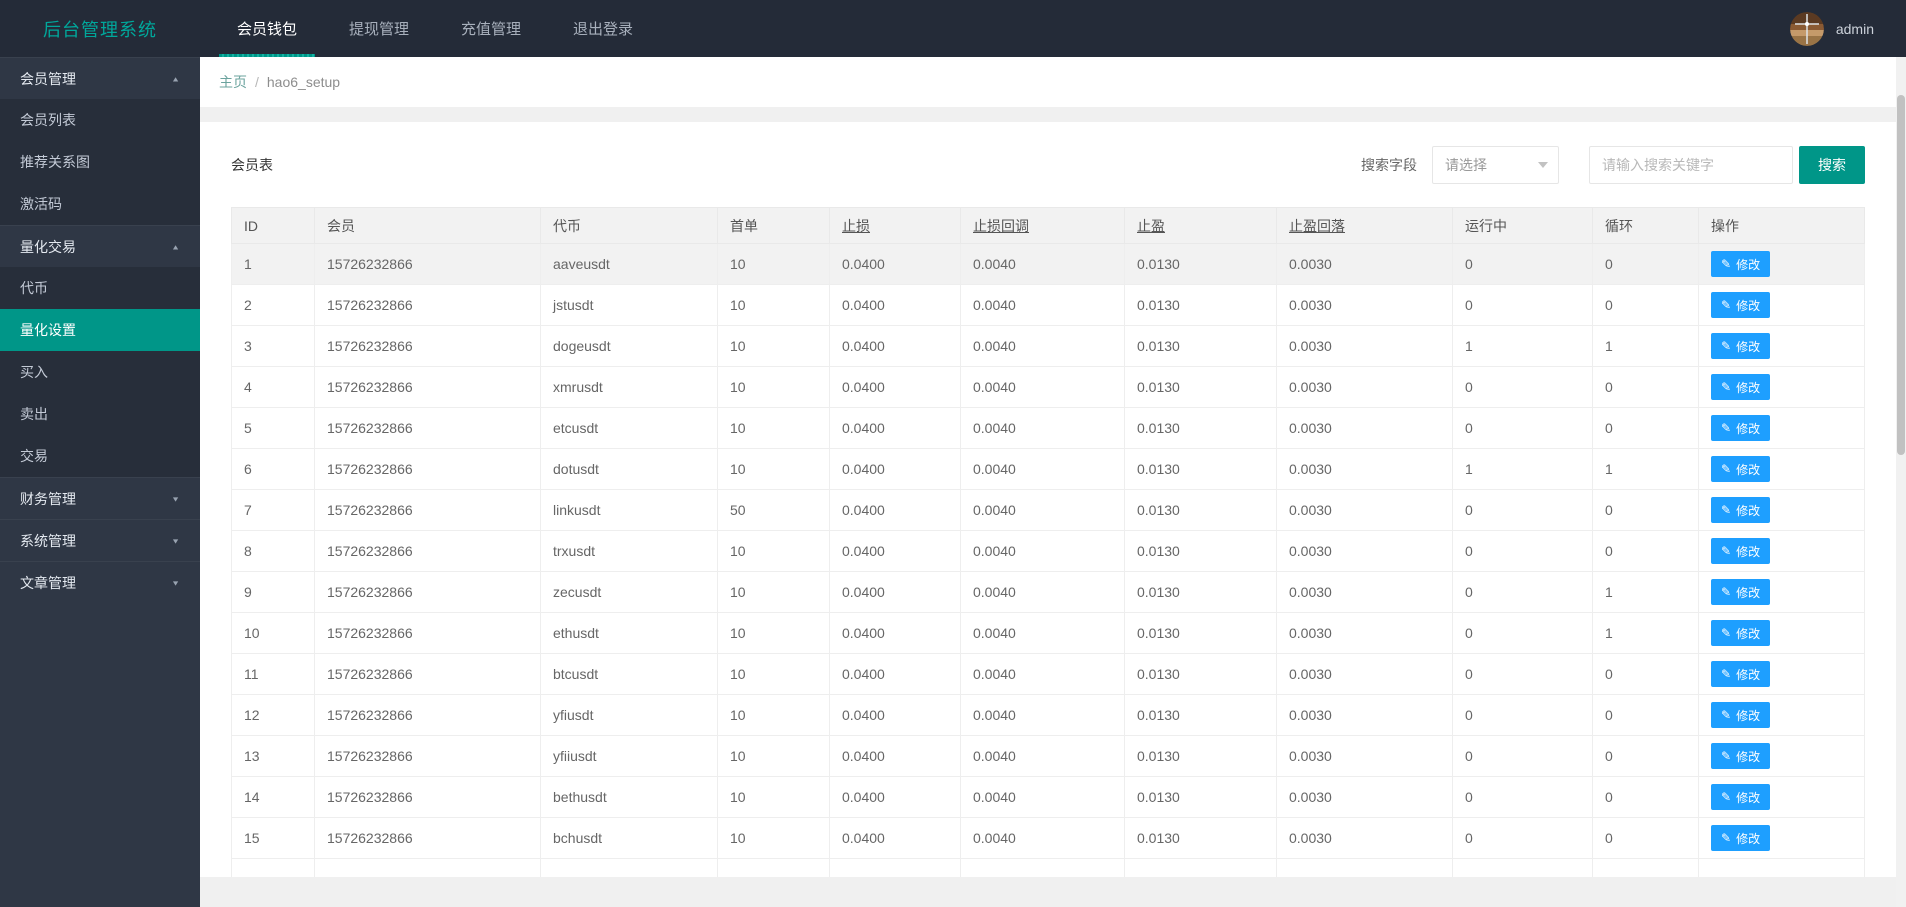 This screenshot has width=1906, height=907. I want to click on search-field-select: 请选择, so click(1495, 164).